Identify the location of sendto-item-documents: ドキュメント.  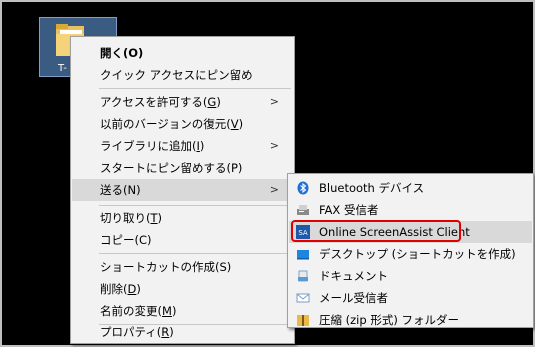
(410, 276).